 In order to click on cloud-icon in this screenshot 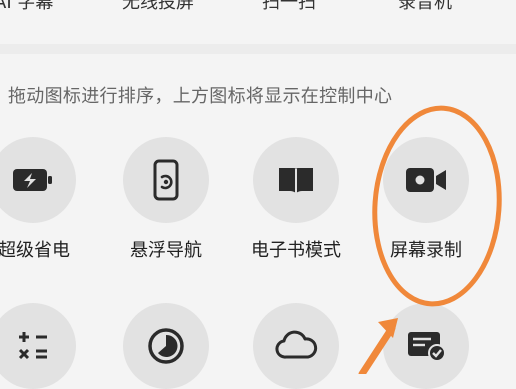, I will do `click(296, 346)`.